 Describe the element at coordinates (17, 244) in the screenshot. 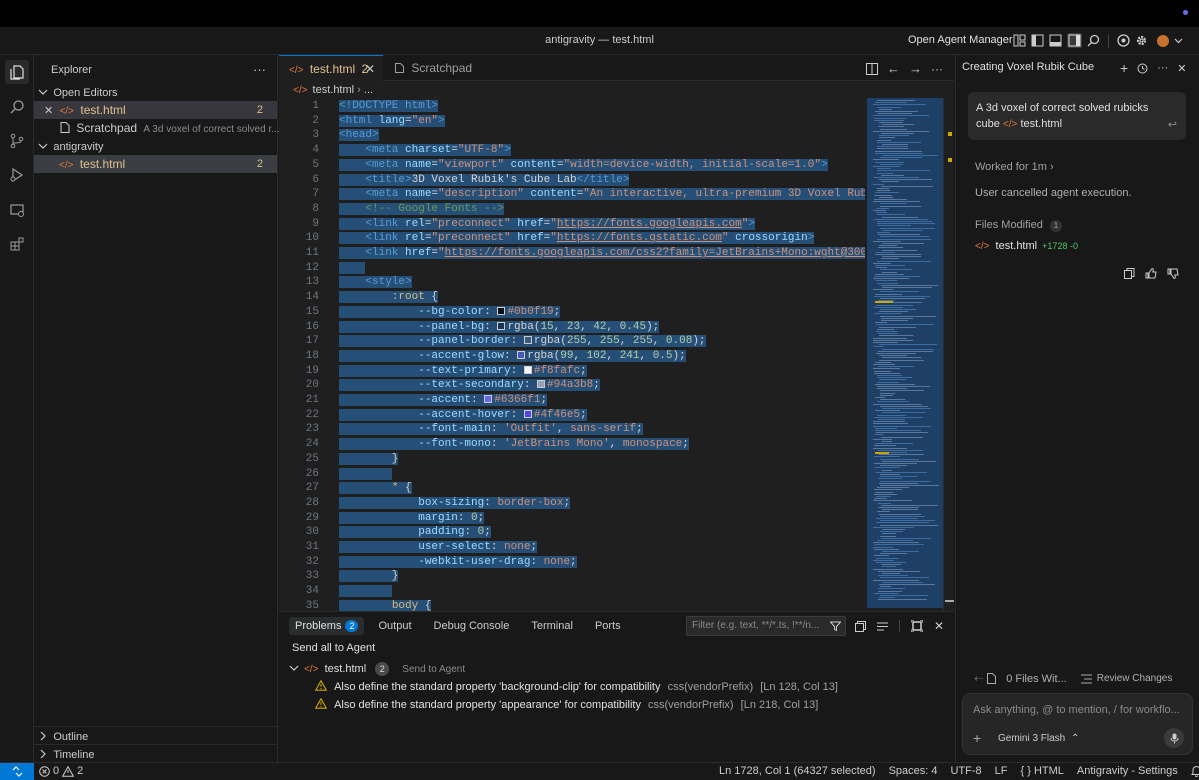

I see `extensions-icon` at that location.